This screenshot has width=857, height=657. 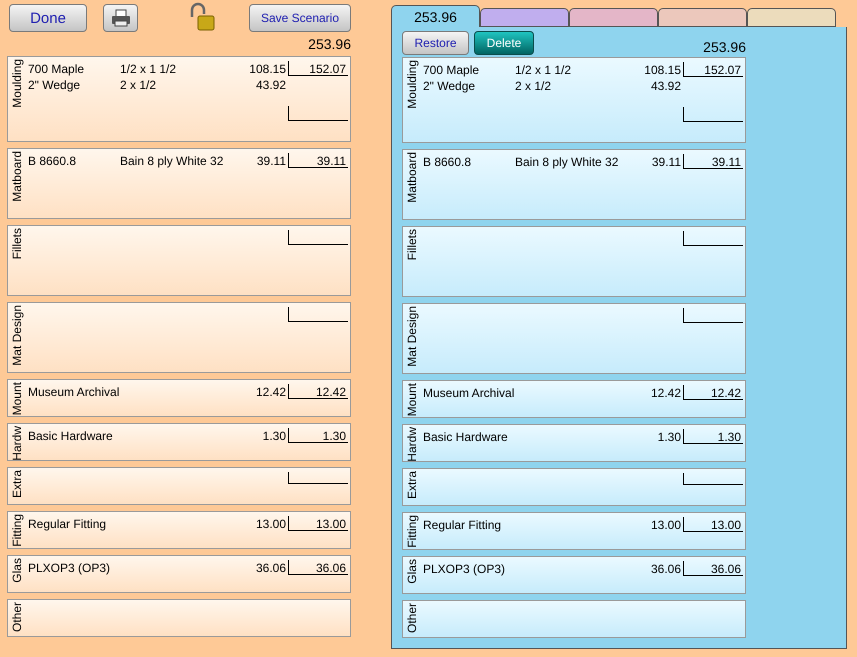 What do you see at coordinates (329, 44) in the screenshot?
I see `grand-total: 253.96` at bounding box center [329, 44].